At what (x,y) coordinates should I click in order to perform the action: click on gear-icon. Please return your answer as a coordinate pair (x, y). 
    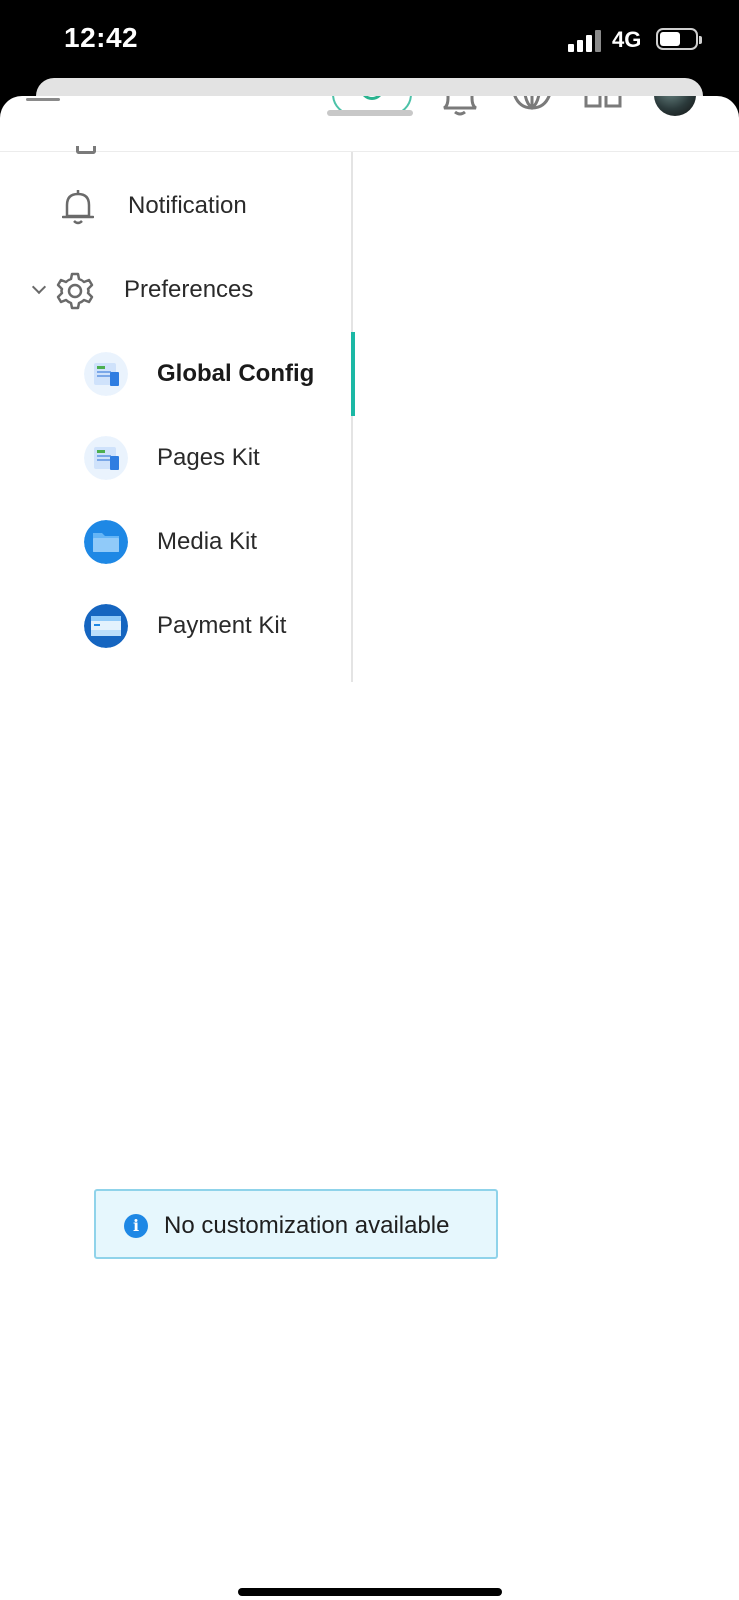
    Looking at the image, I should click on (75, 291).